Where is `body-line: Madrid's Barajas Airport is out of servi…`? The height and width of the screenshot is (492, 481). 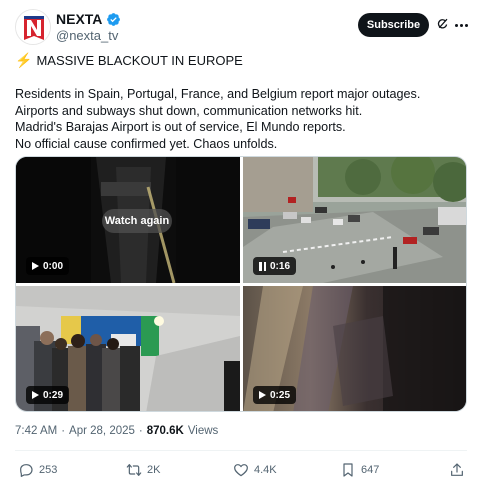
body-line: Madrid's Barajas Airport is out of servi… is located at coordinates (180, 127).